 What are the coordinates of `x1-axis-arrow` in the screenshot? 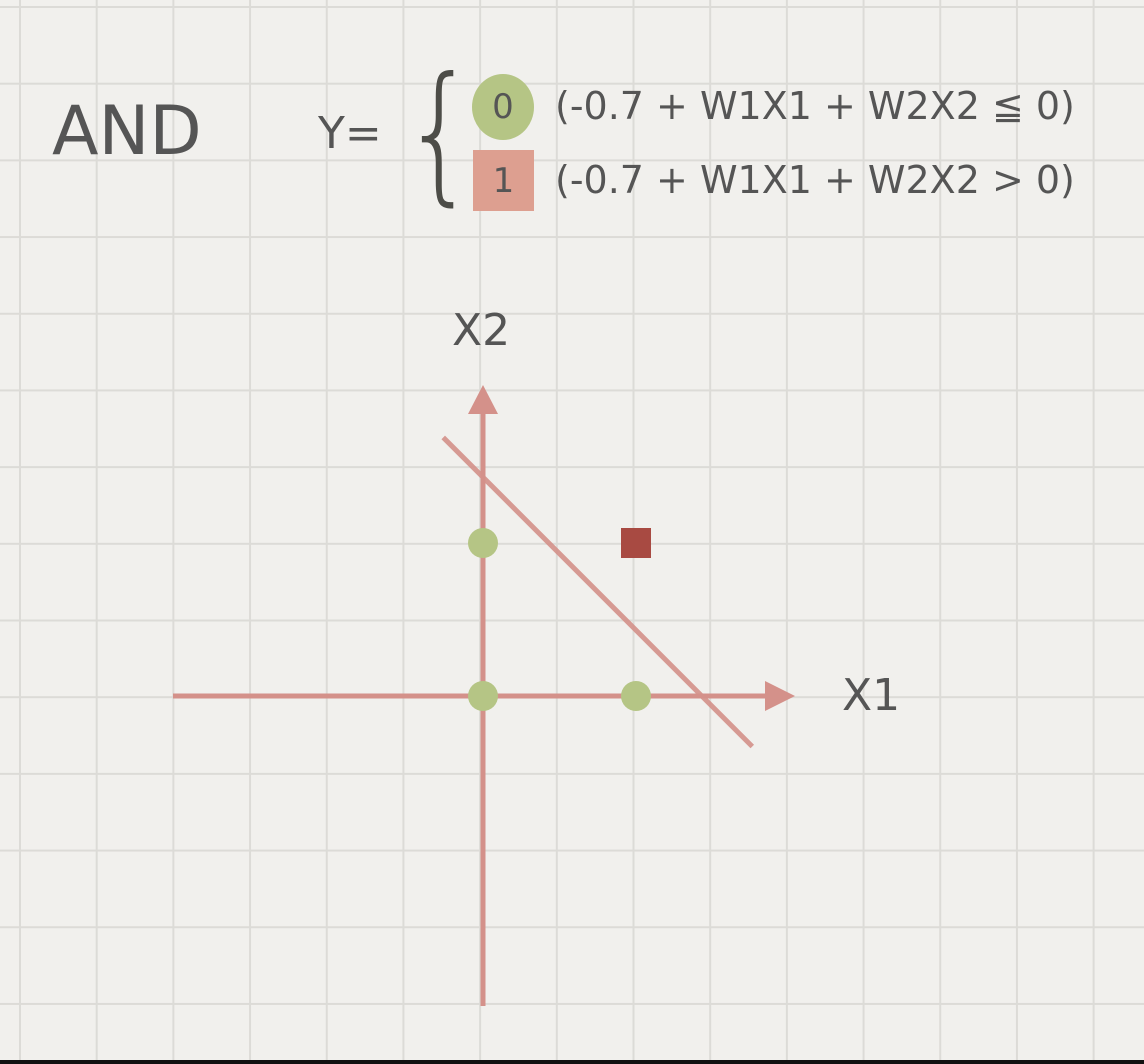 It's located at (780, 696).